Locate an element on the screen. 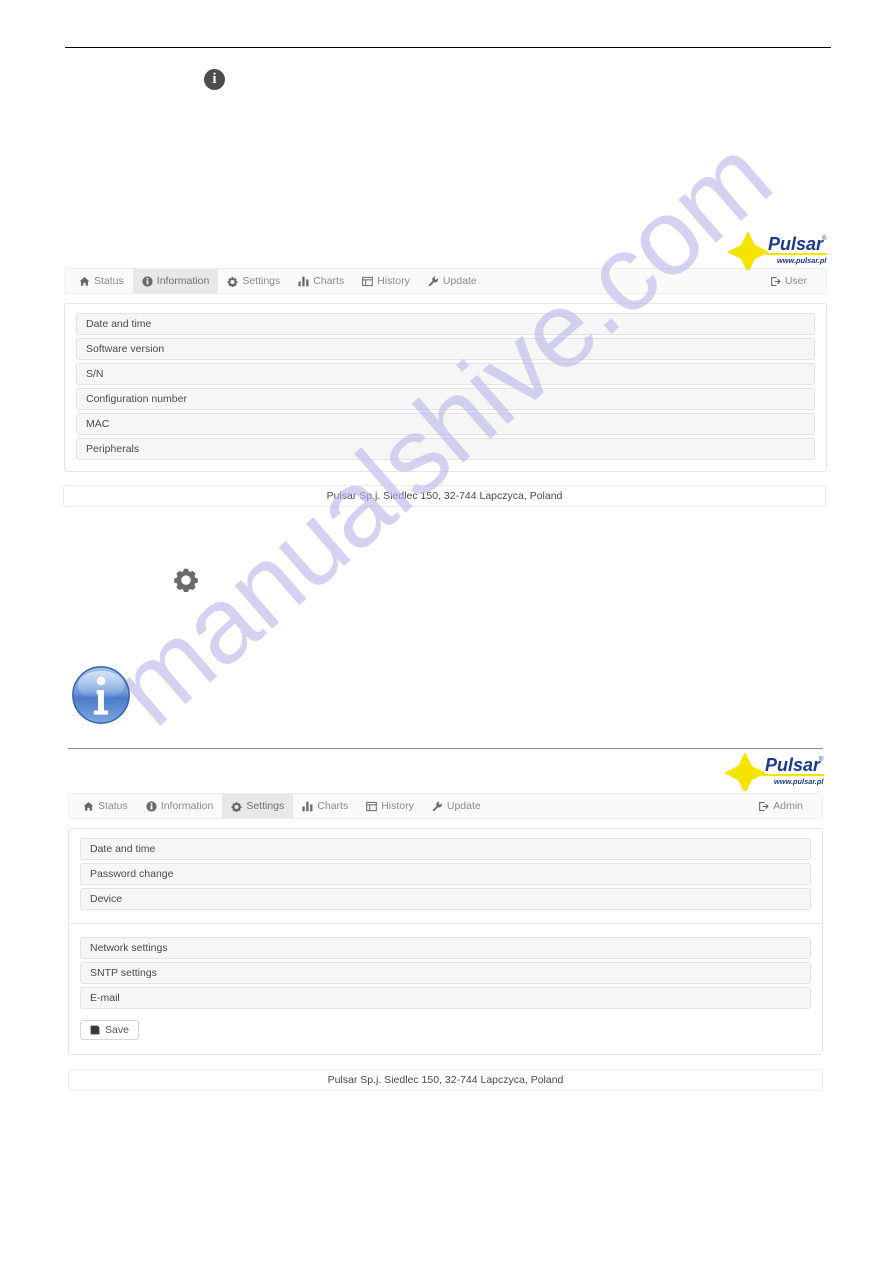 The image size is (893, 1263). accordion-group-network: Network settings SNTP settings E-mail is located at coordinates (445, 973).